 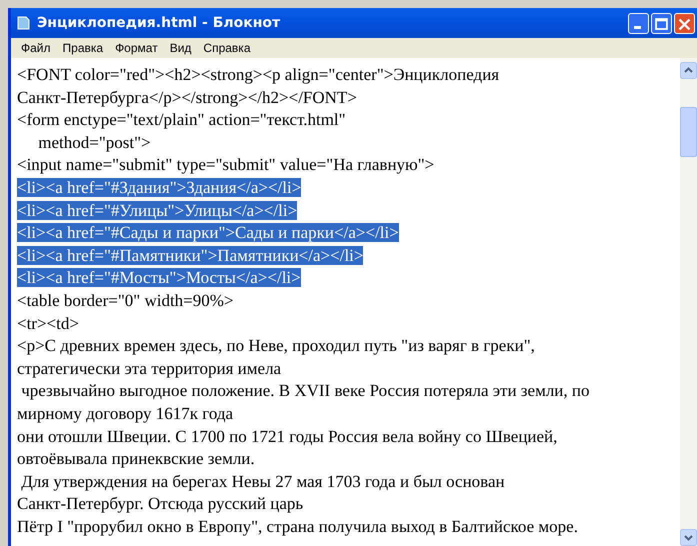 I want to click on code-line: <p>С древних времен здесь, по Неве, проходил путь "из варяг в греки",, so click(x=276, y=346).